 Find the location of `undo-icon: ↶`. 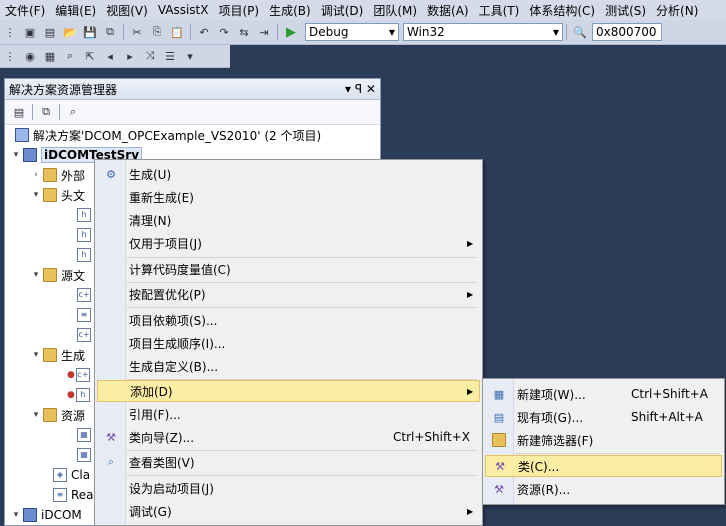

undo-icon: ↶ is located at coordinates (204, 32).